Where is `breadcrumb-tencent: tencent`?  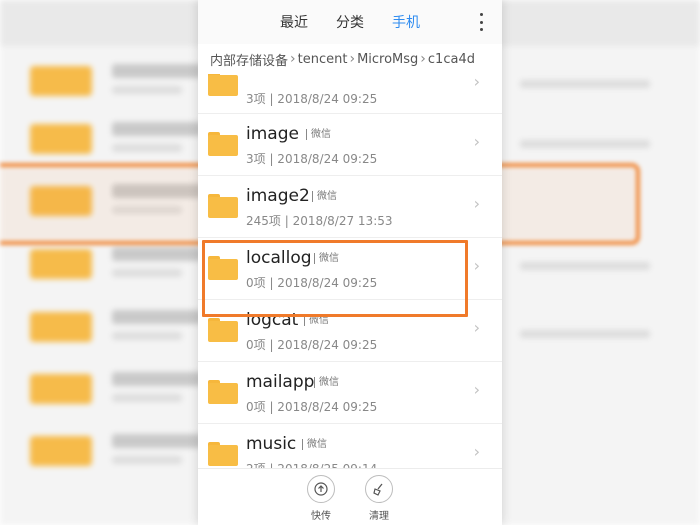 breadcrumb-tencent: tencent is located at coordinates (323, 59).